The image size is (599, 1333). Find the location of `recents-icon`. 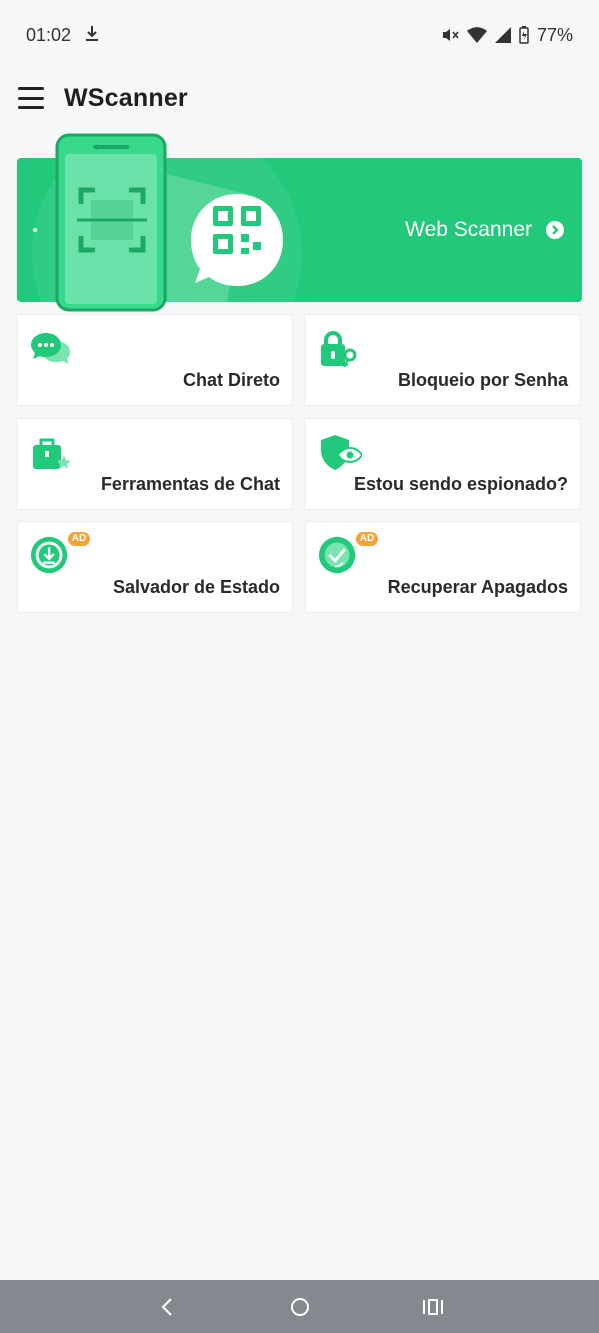

recents-icon is located at coordinates (433, 1307).